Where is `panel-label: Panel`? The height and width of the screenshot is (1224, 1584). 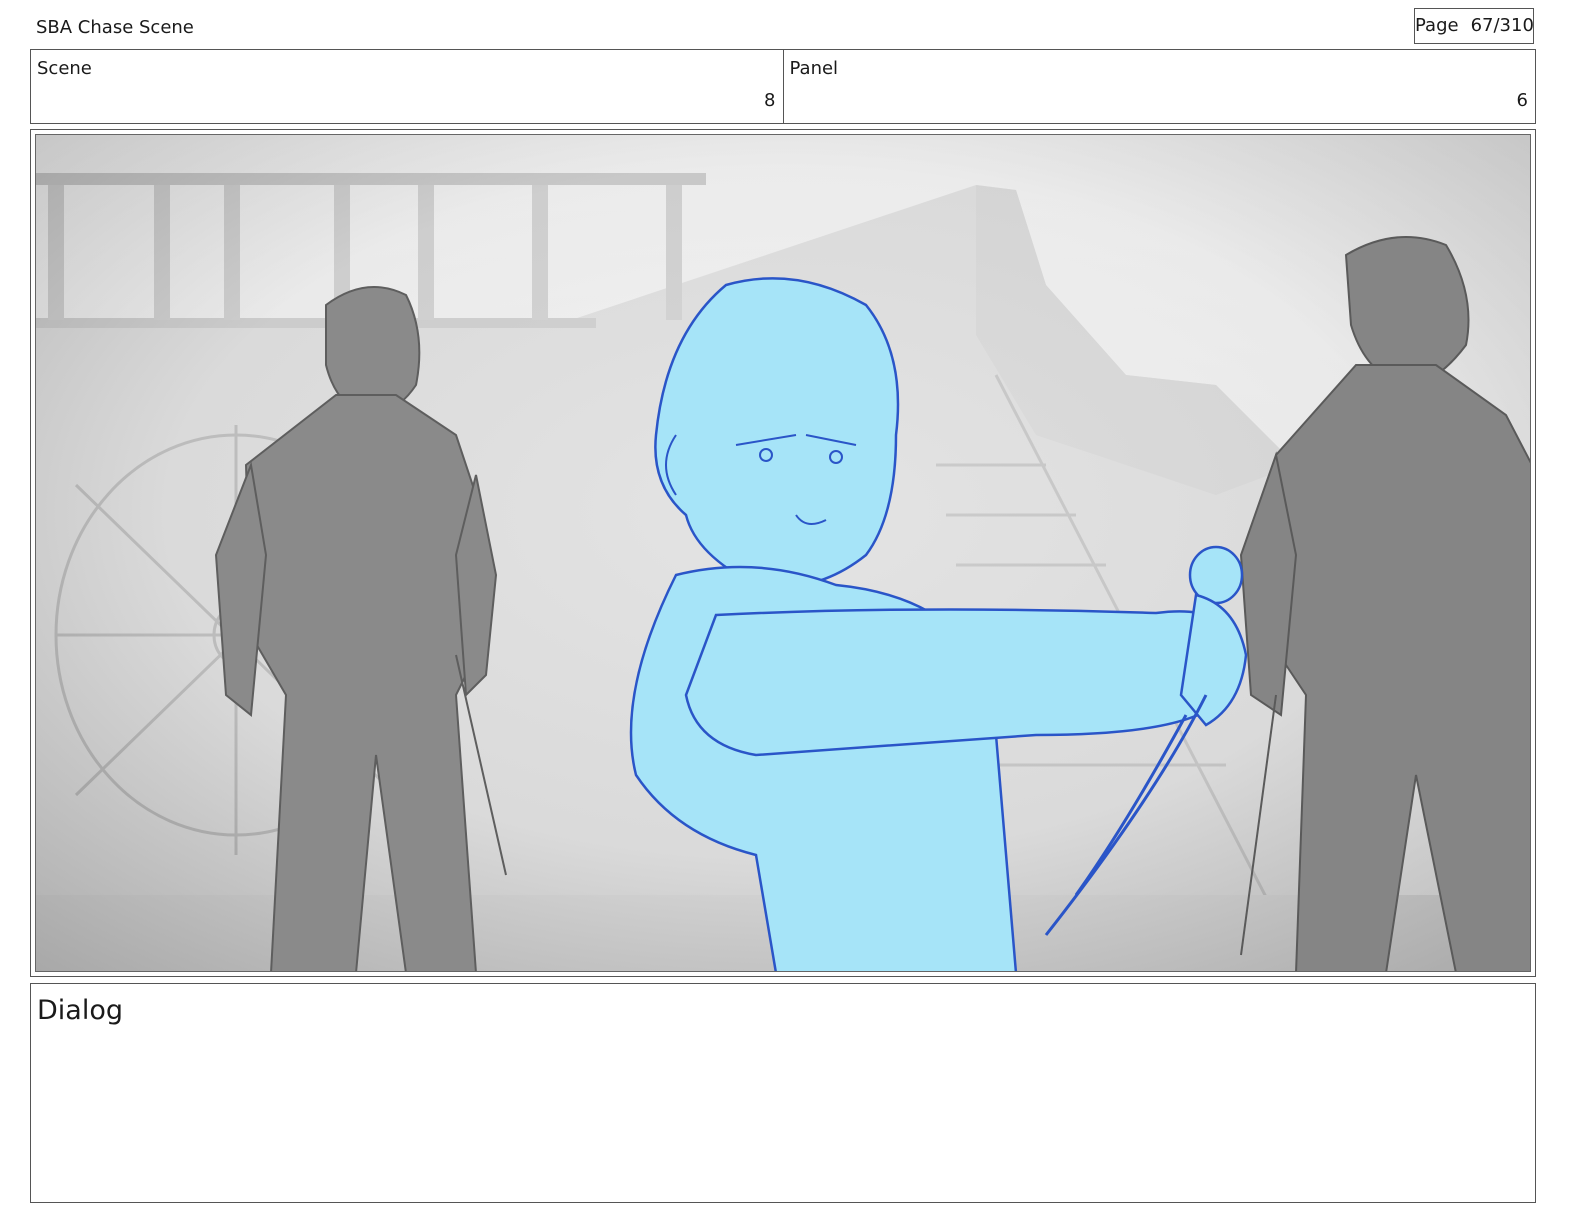
panel-label: Panel is located at coordinates (814, 68).